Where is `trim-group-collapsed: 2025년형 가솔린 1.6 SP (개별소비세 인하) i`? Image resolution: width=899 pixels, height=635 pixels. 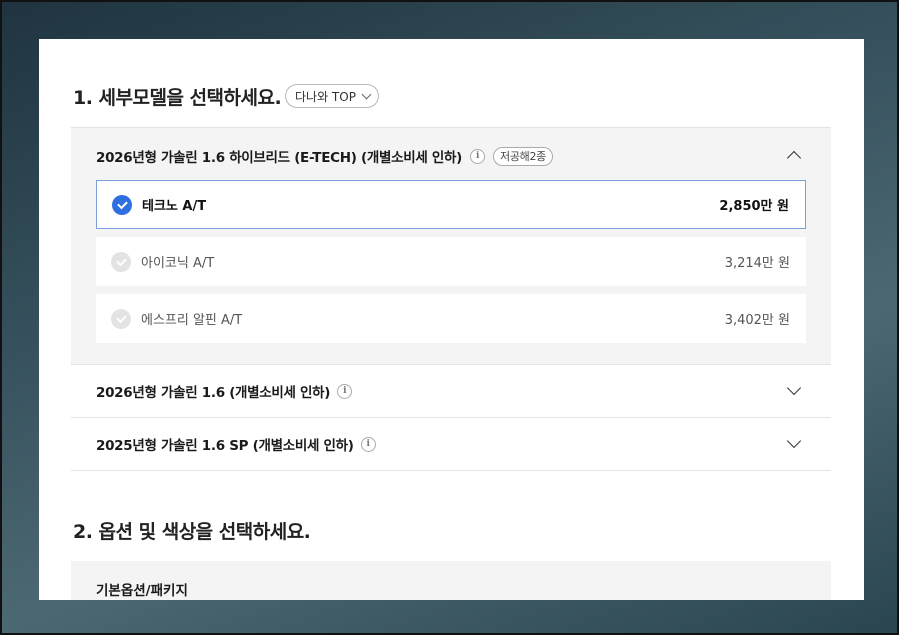
trim-group-collapsed: 2025년형 가솔린 1.6 SP (개별소비세 인하) i is located at coordinates (451, 444).